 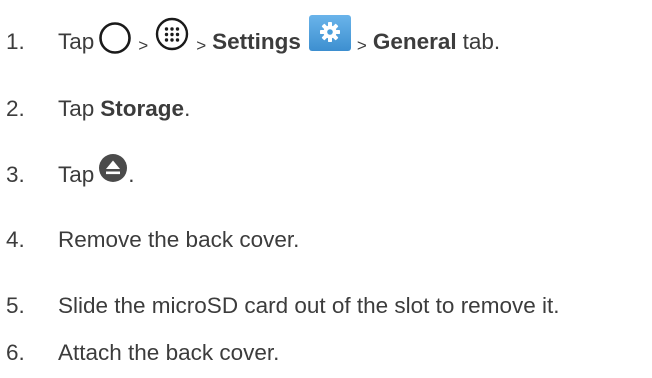 What do you see at coordinates (15, 108) in the screenshot?
I see `step-number: 2.` at bounding box center [15, 108].